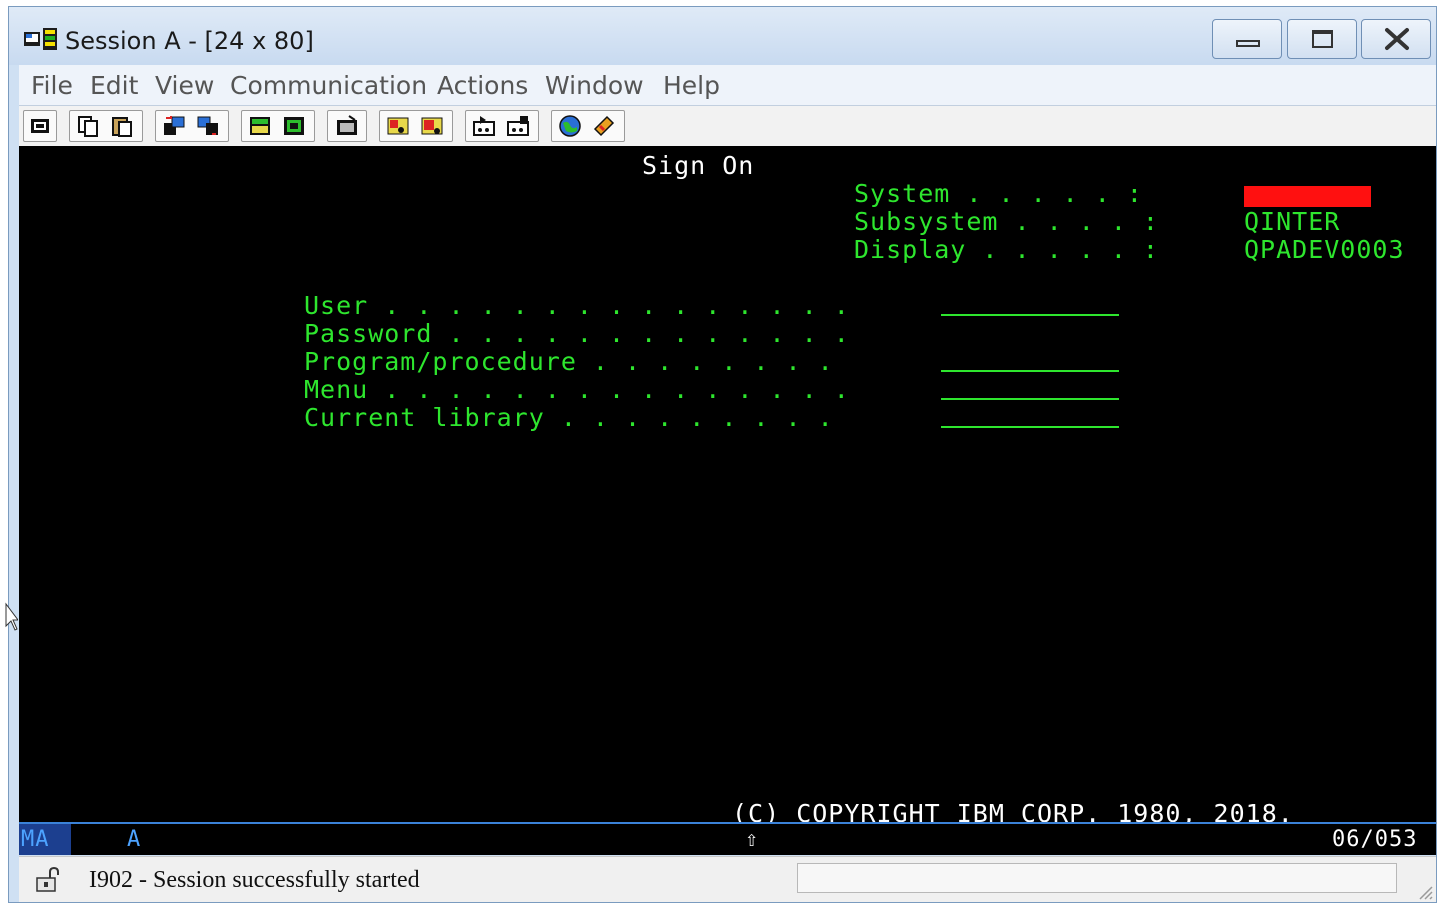 The image size is (1437, 903). Describe the element at coordinates (752, 839) in the screenshot. I see `shift-icon: ⇧` at that location.